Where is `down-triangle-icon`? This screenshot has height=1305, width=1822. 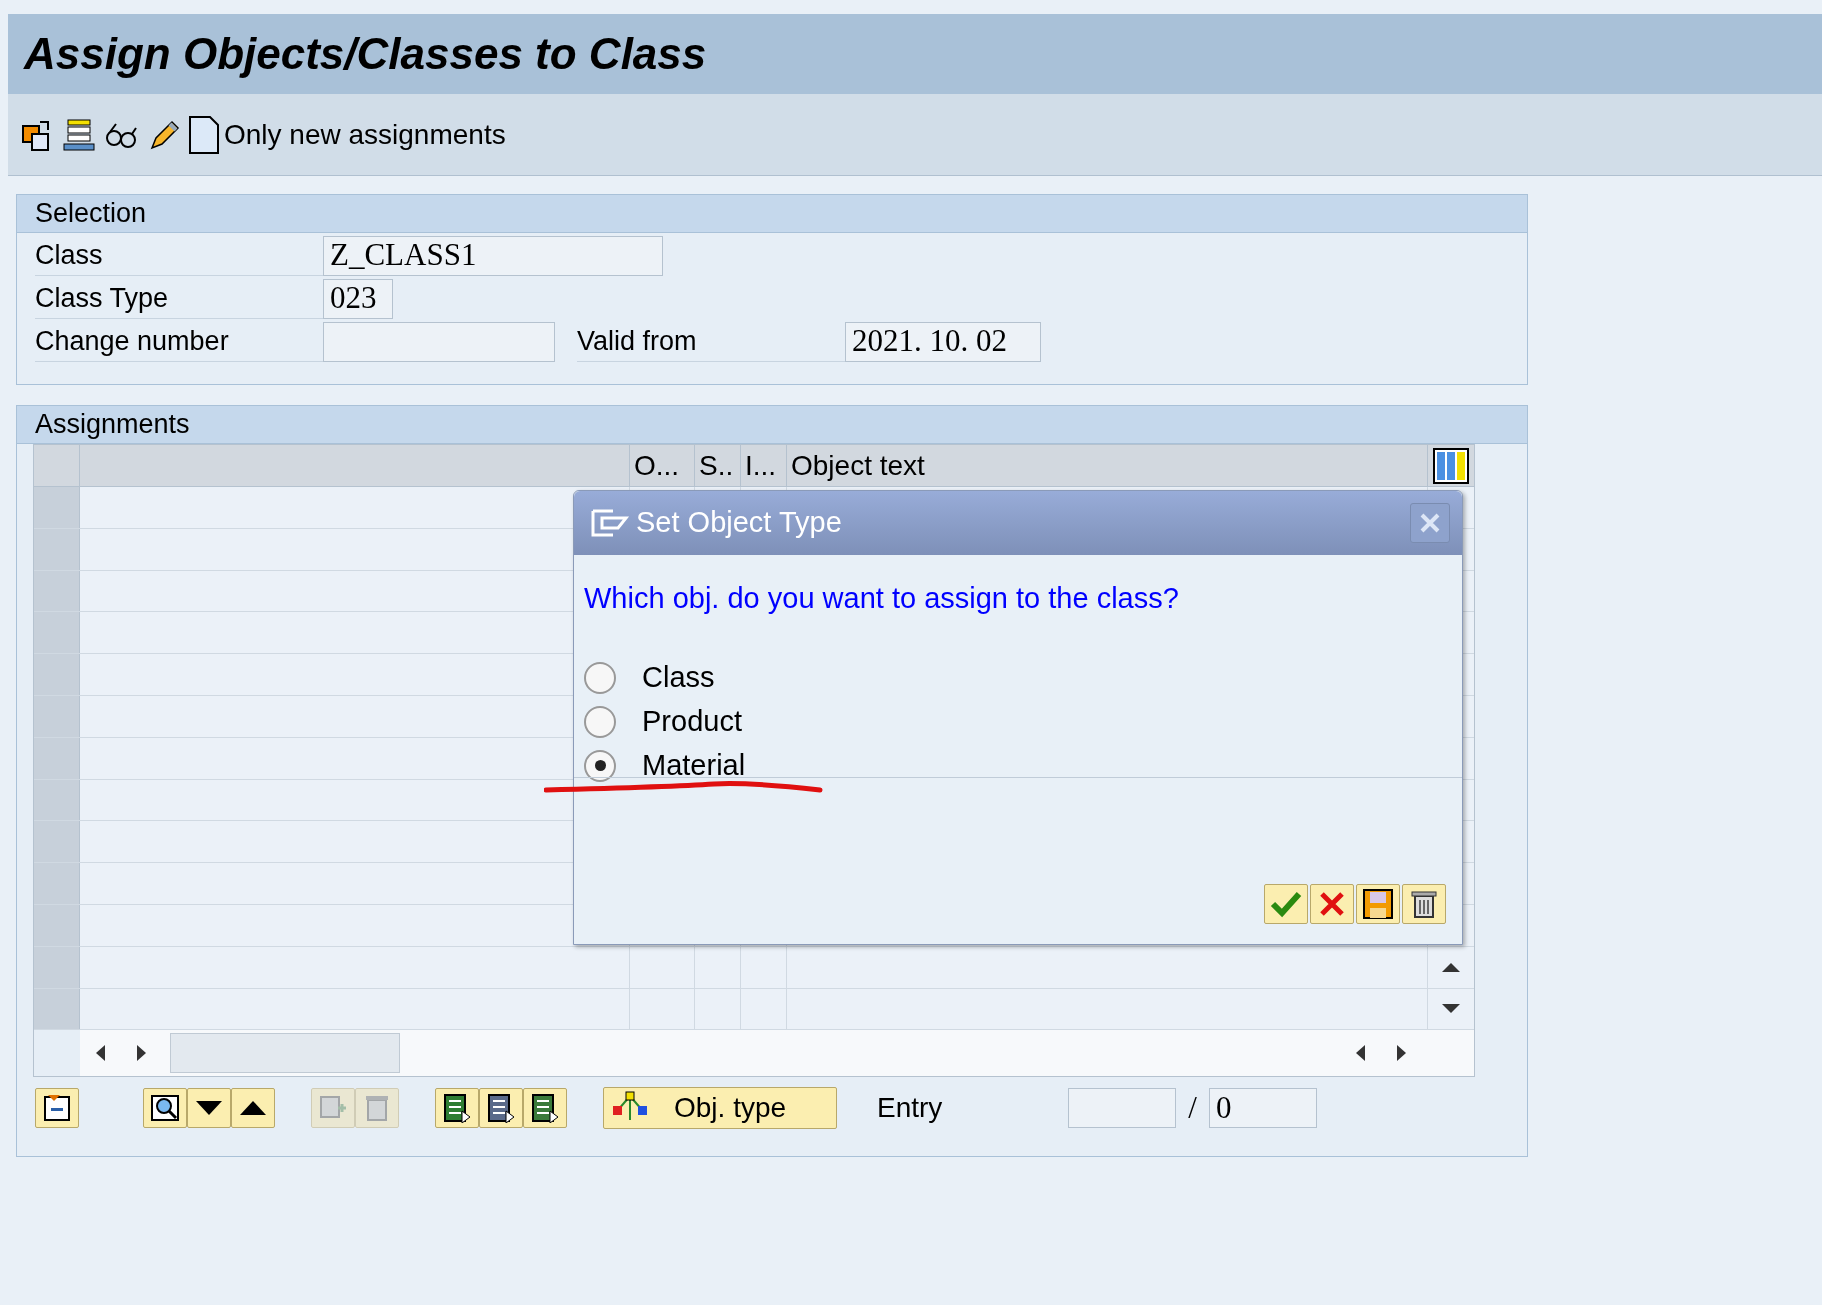
down-triangle-icon is located at coordinates (209, 1108).